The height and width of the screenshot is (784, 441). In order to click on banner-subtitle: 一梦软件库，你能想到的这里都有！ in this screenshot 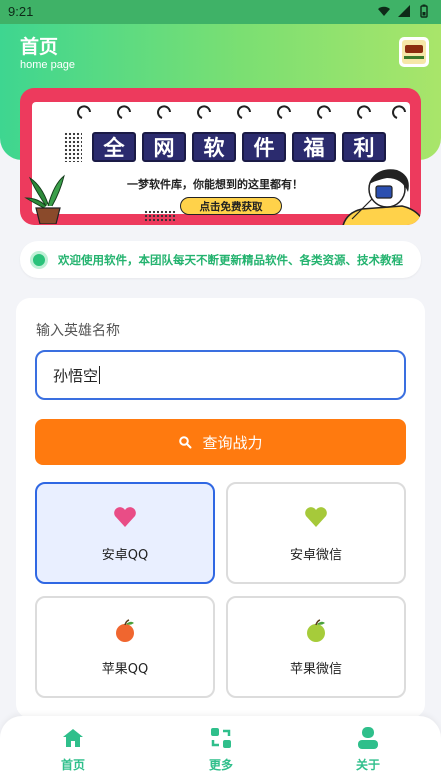, I will do `click(215, 184)`.